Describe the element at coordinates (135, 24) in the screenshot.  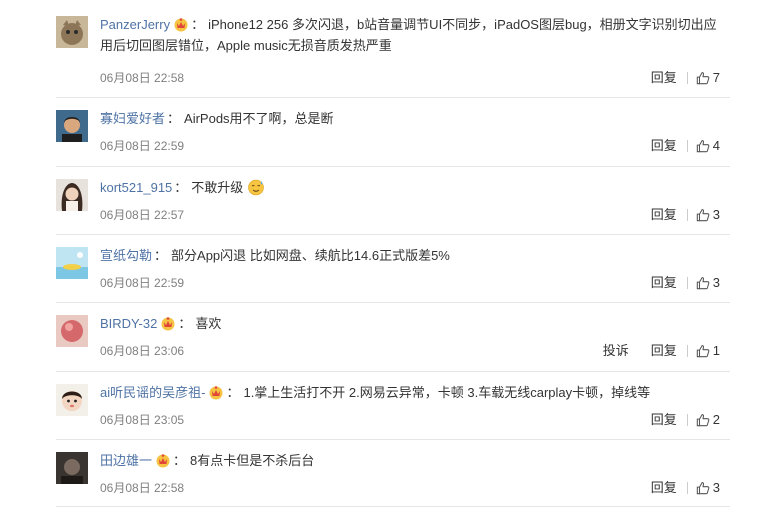
I see `username: PanzerJerry` at that location.